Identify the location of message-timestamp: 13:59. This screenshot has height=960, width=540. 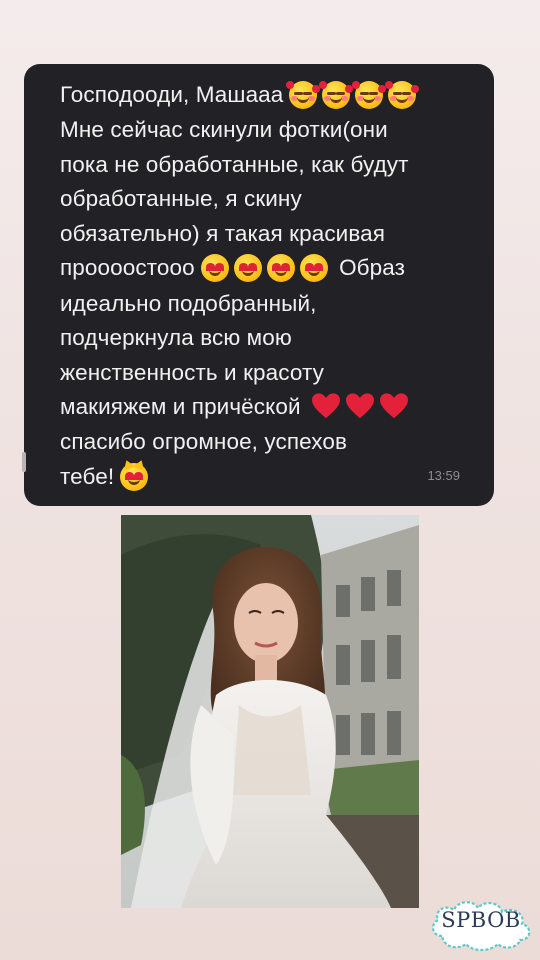
(443, 475).